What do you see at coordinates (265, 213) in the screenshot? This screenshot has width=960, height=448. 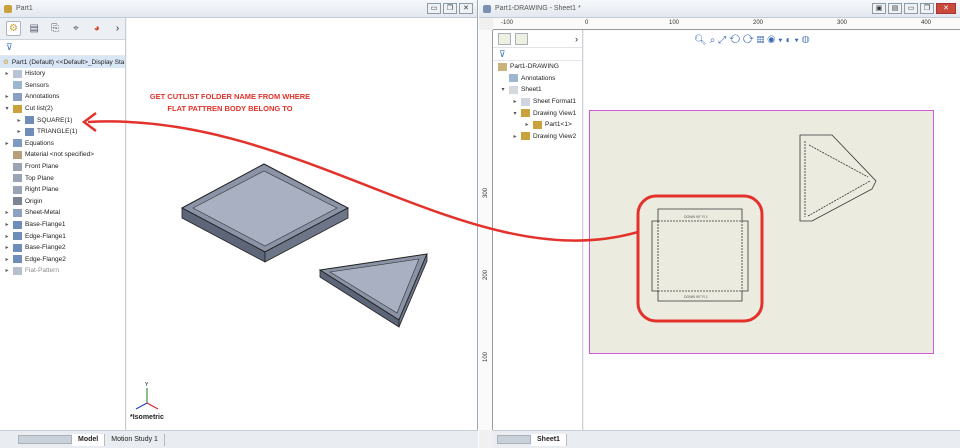 I see `square-tray-body` at bounding box center [265, 213].